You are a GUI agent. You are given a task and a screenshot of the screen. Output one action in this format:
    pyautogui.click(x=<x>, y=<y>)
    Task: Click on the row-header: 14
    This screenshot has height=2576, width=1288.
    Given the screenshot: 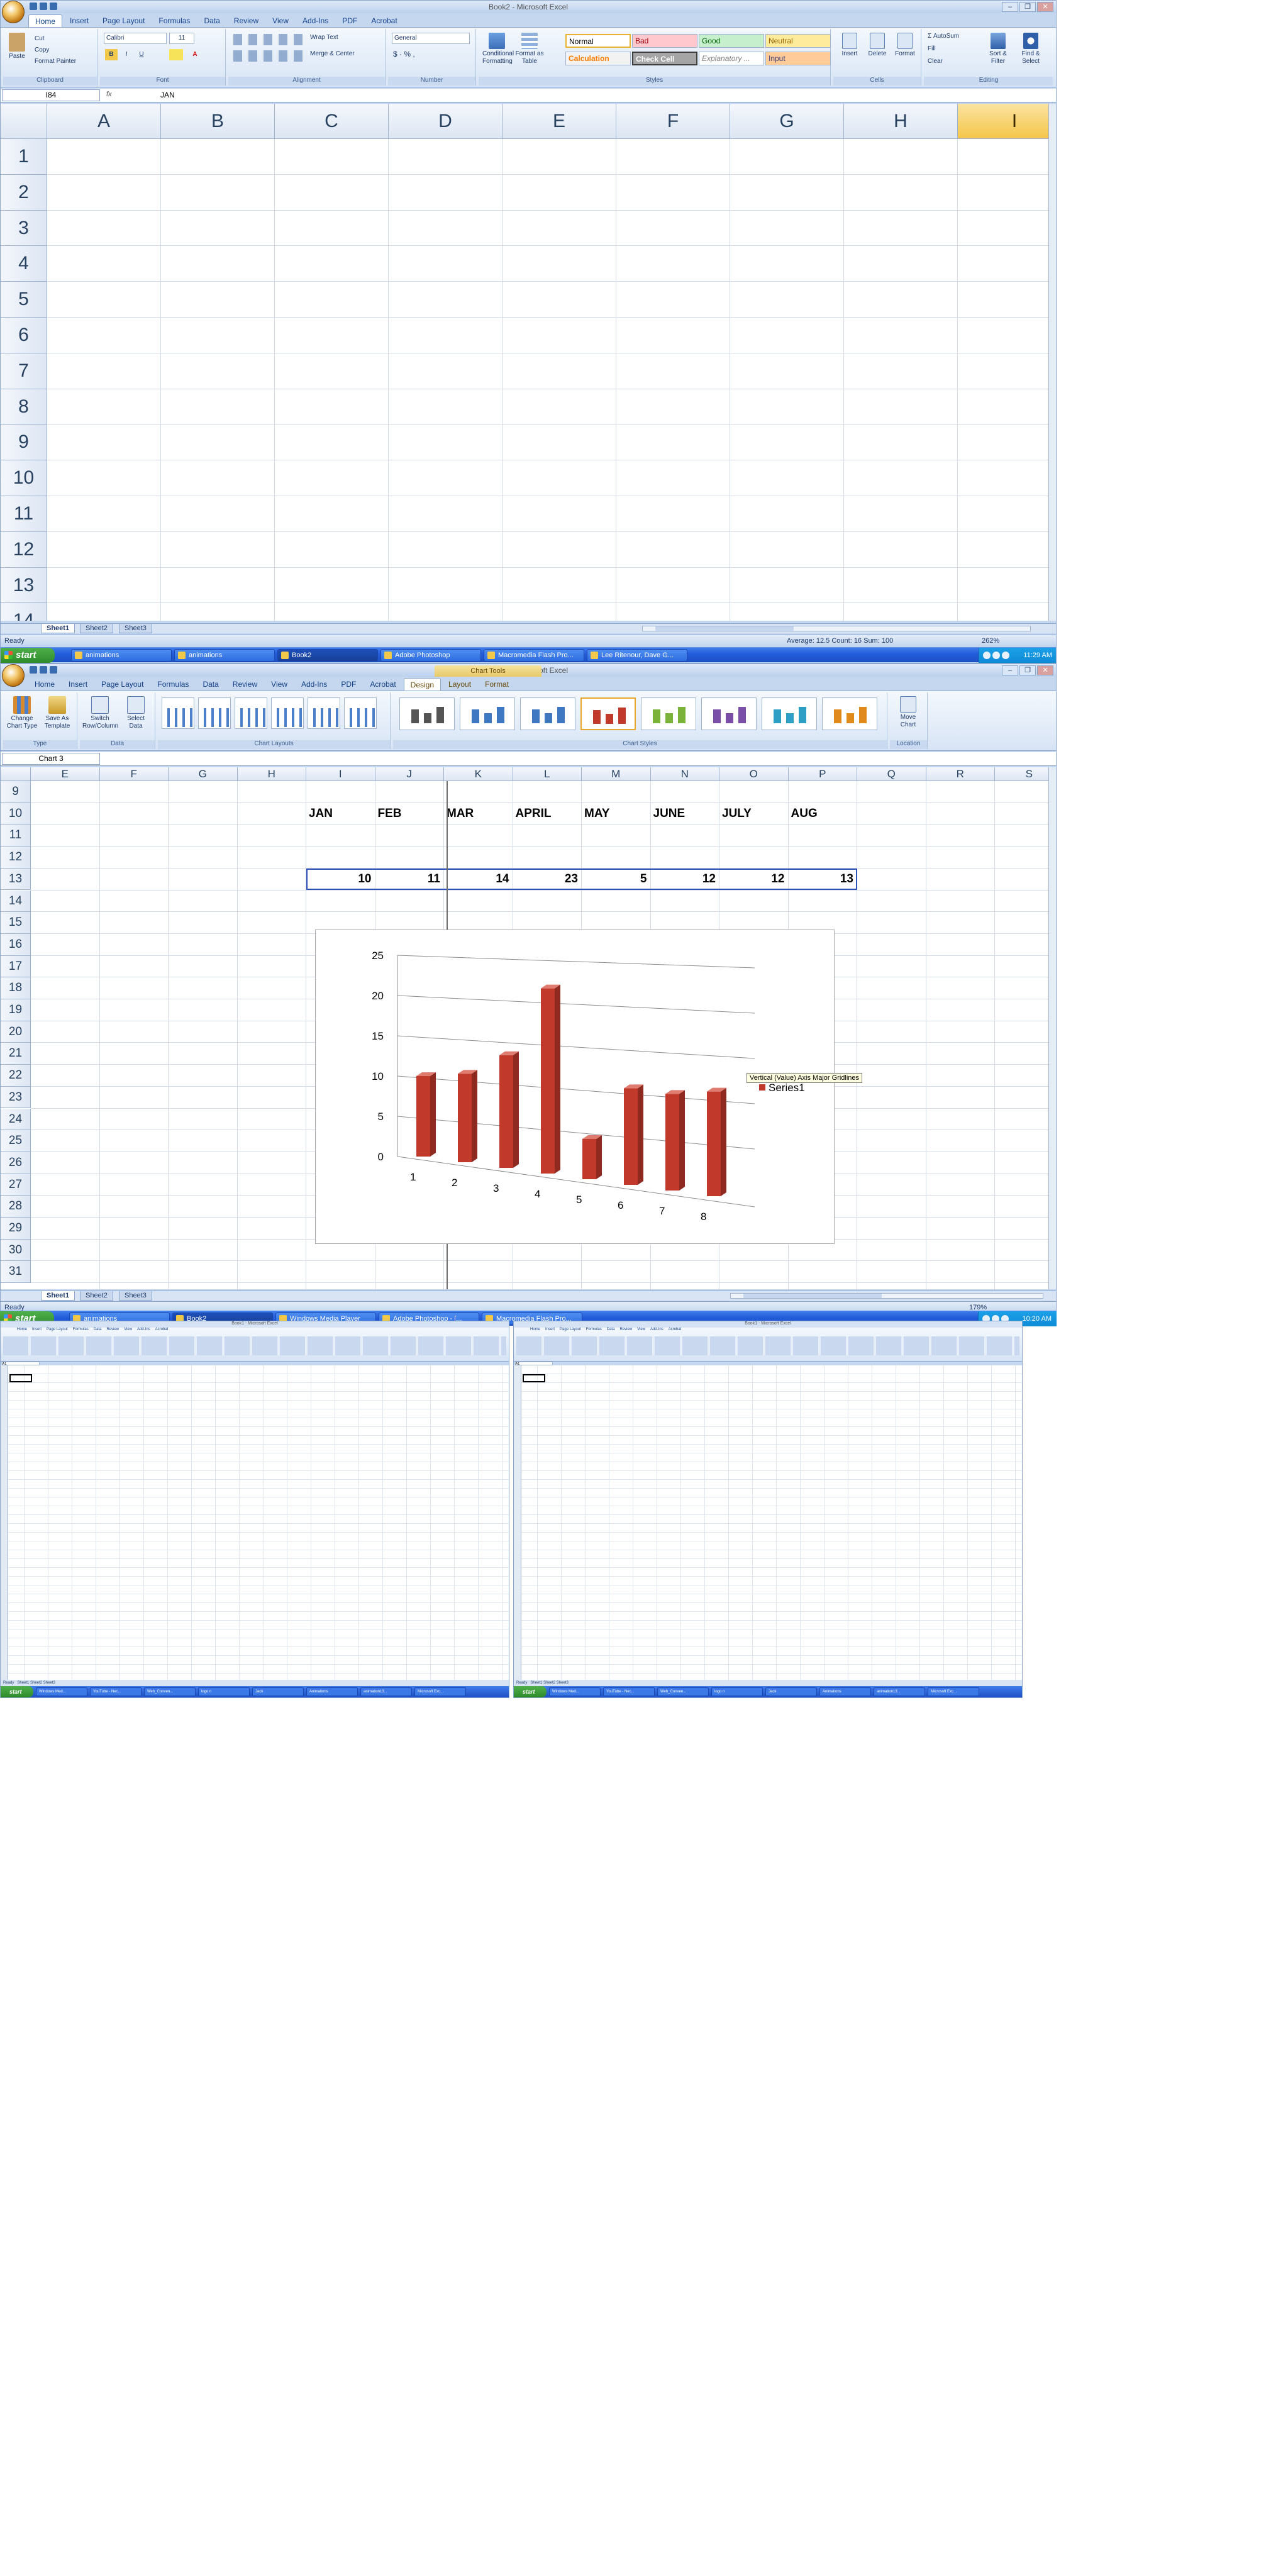 What is the action you would take?
    pyautogui.click(x=24, y=612)
    